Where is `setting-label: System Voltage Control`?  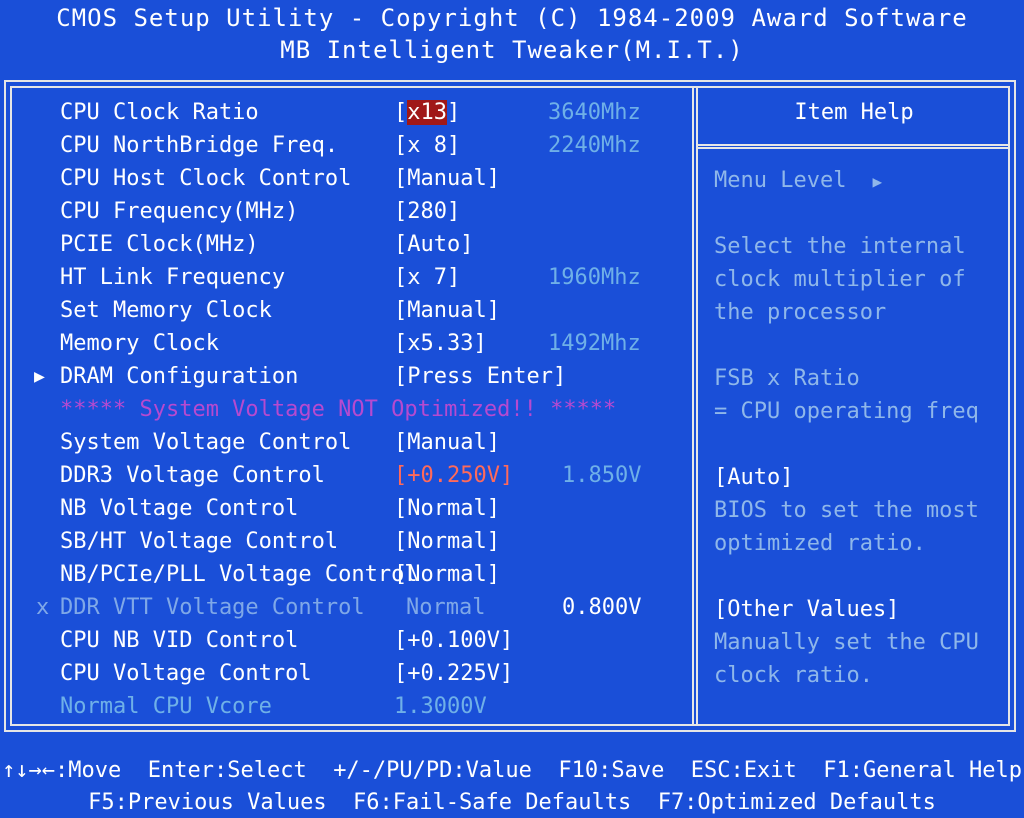 setting-label: System Voltage Control is located at coordinates (206, 442).